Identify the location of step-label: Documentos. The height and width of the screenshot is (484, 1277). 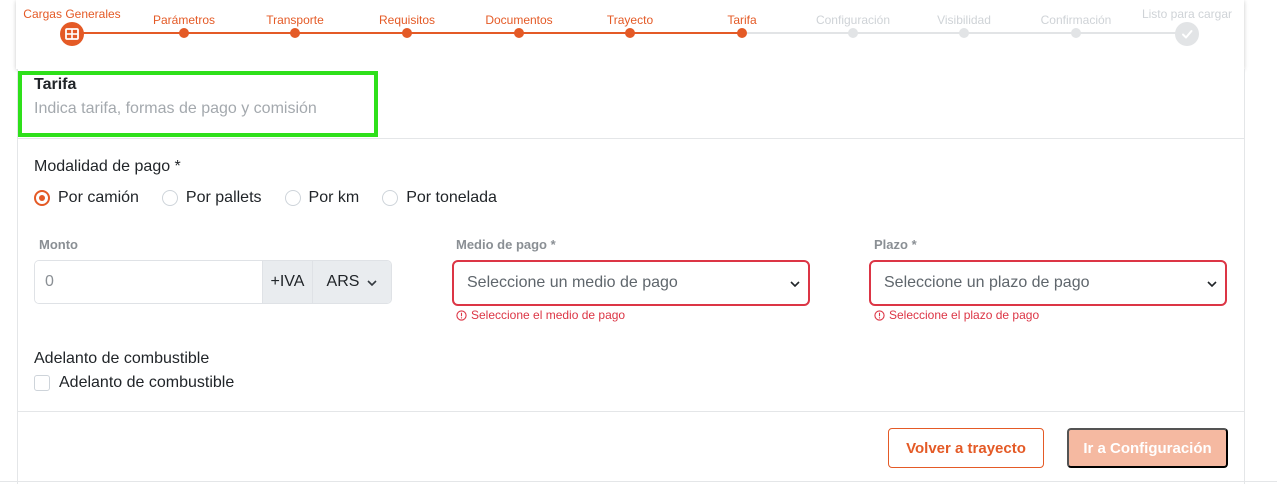
(519, 20).